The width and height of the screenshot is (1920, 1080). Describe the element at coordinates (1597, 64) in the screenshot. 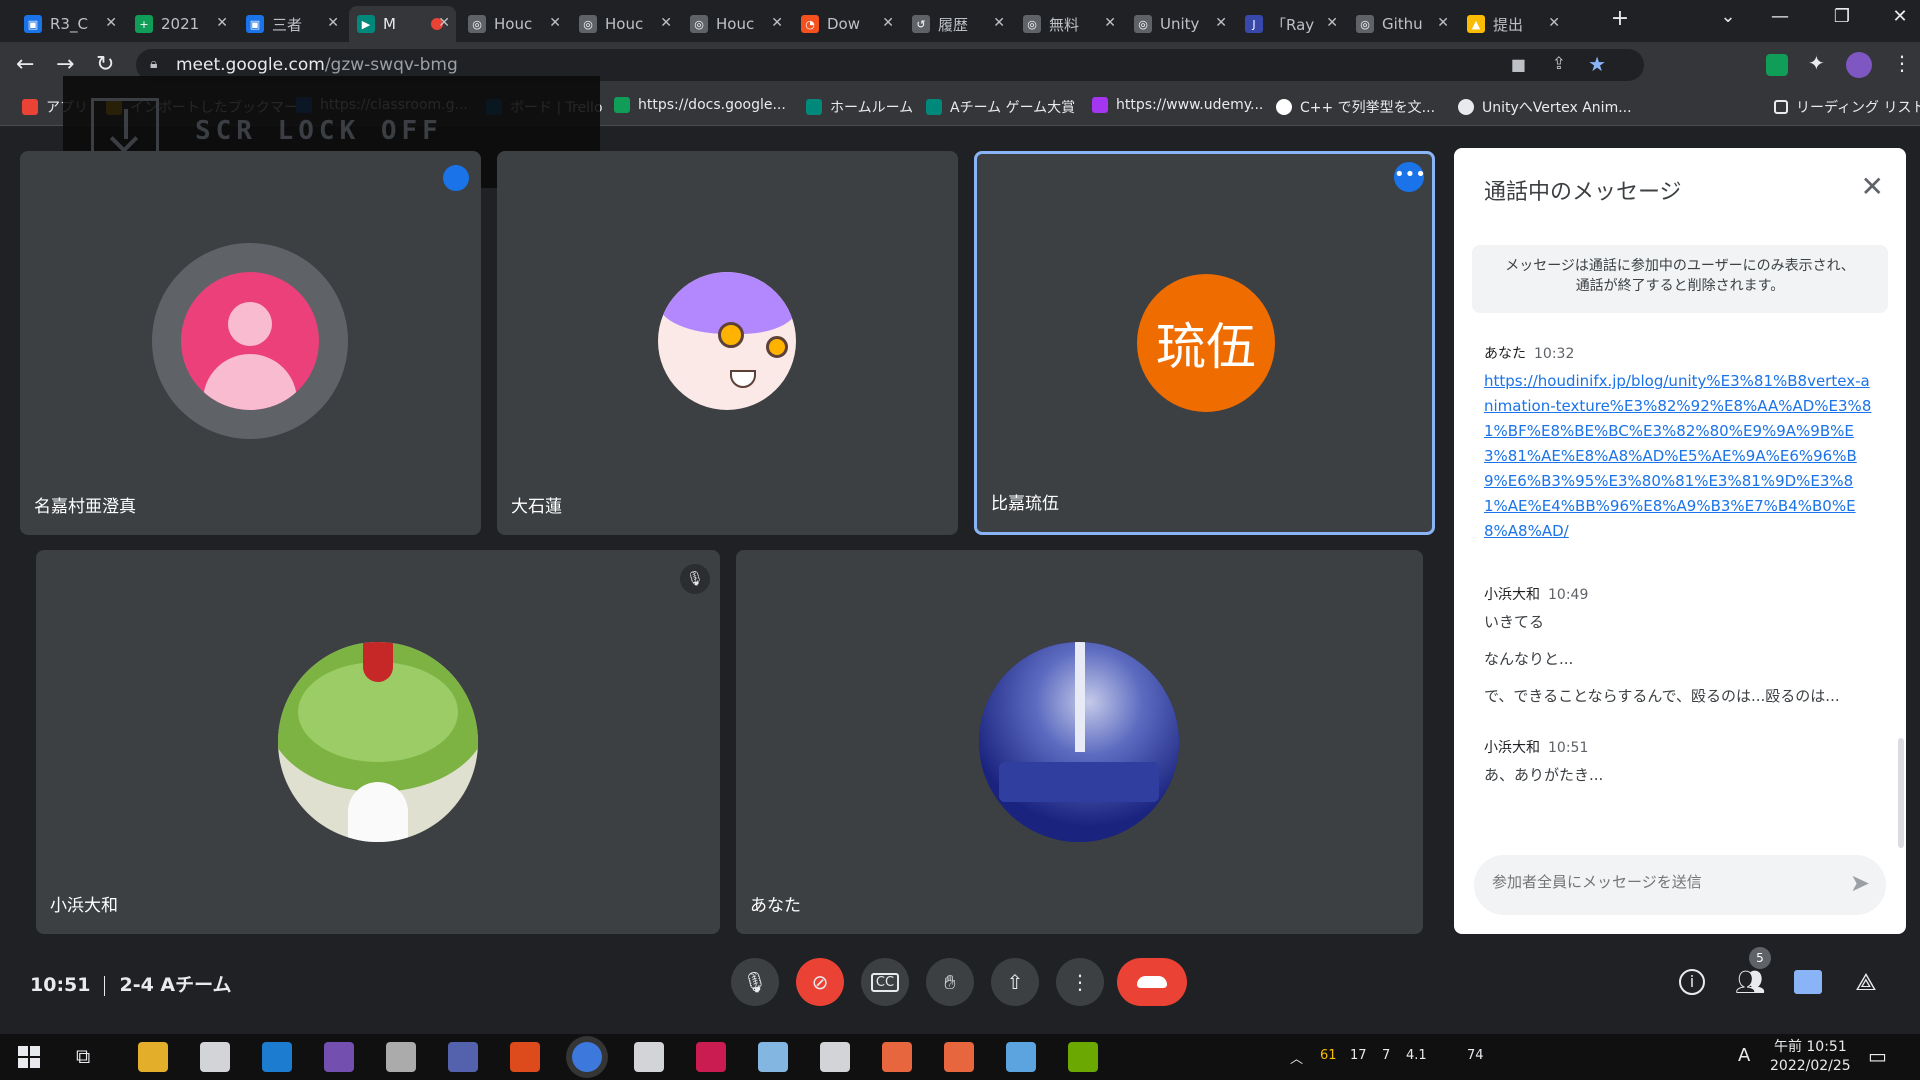

I see `bookmark-star-icon: ★` at that location.